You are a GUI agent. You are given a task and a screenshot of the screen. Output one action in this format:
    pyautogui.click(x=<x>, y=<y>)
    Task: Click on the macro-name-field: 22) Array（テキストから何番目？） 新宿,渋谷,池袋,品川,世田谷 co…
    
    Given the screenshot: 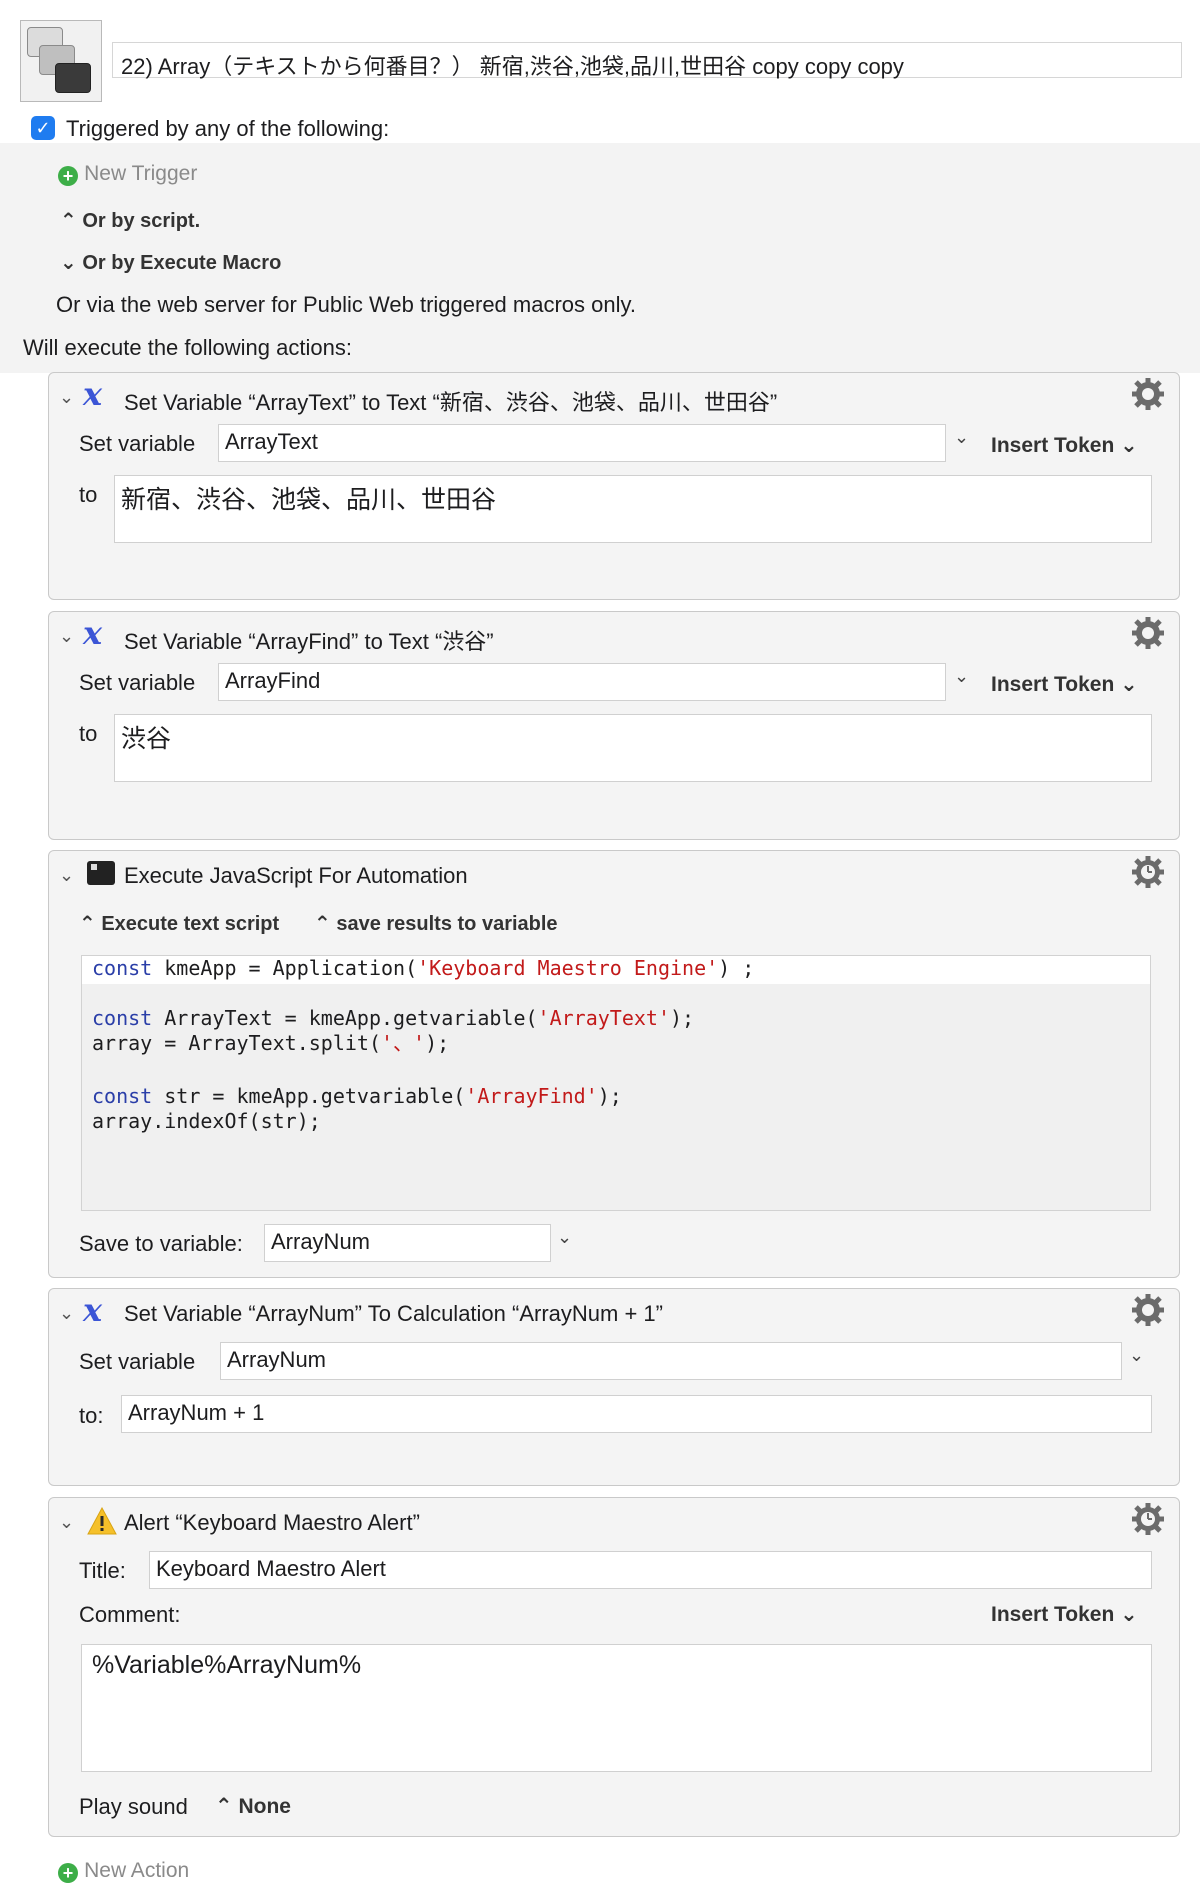 What is the action you would take?
    pyautogui.click(x=647, y=60)
    